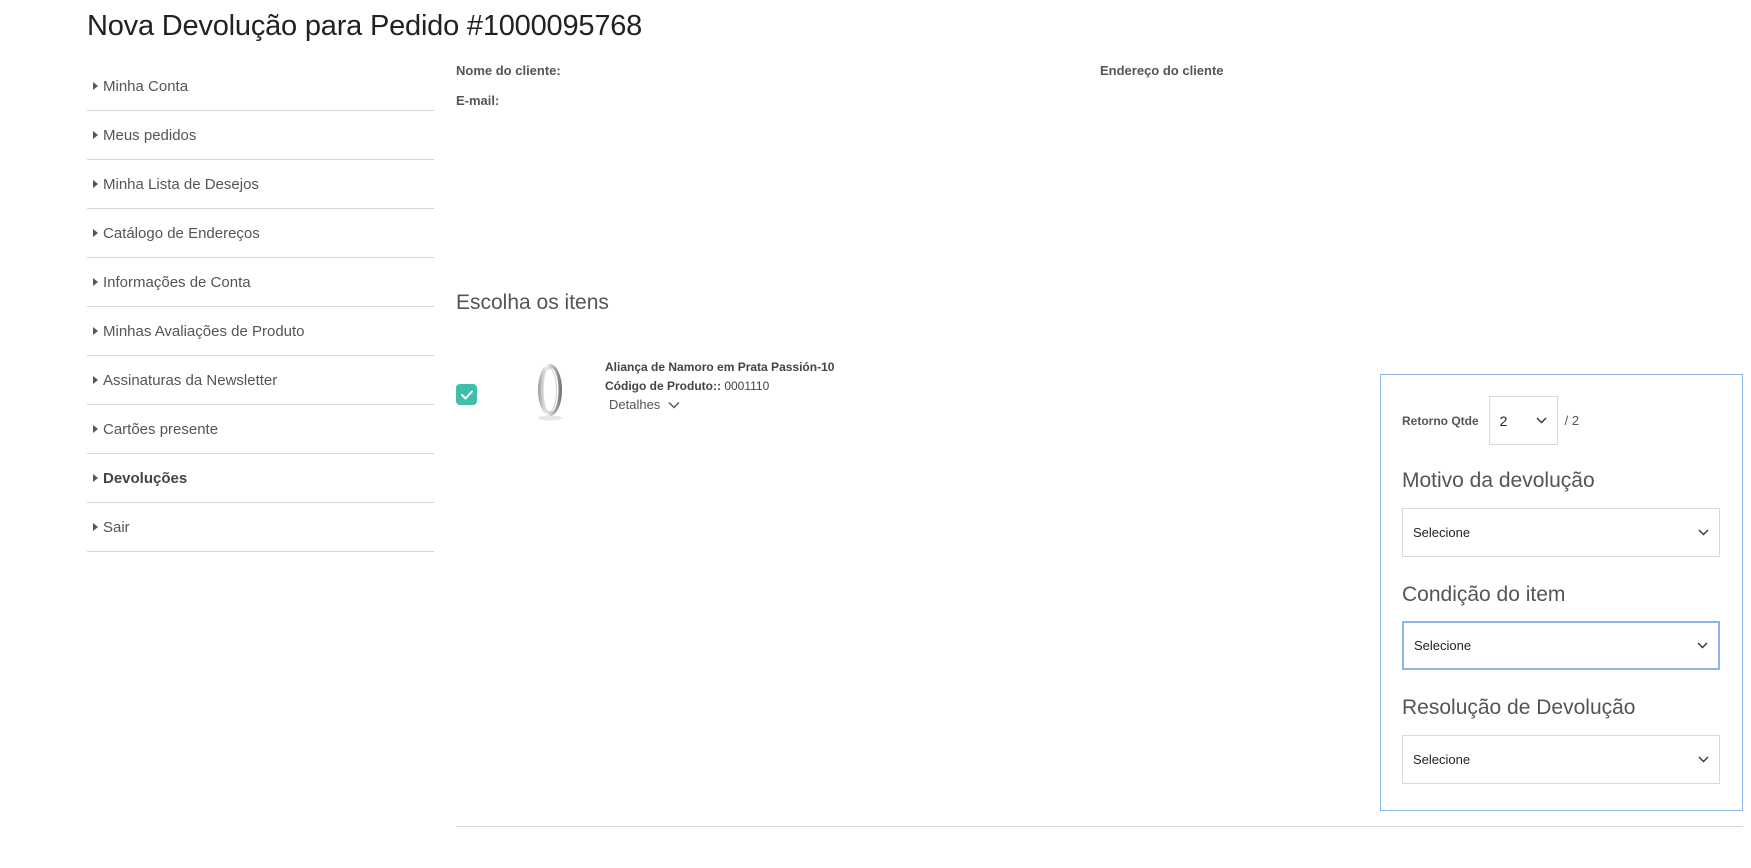  What do you see at coordinates (1561, 532) in the screenshot?
I see `reason-select: Selecione` at bounding box center [1561, 532].